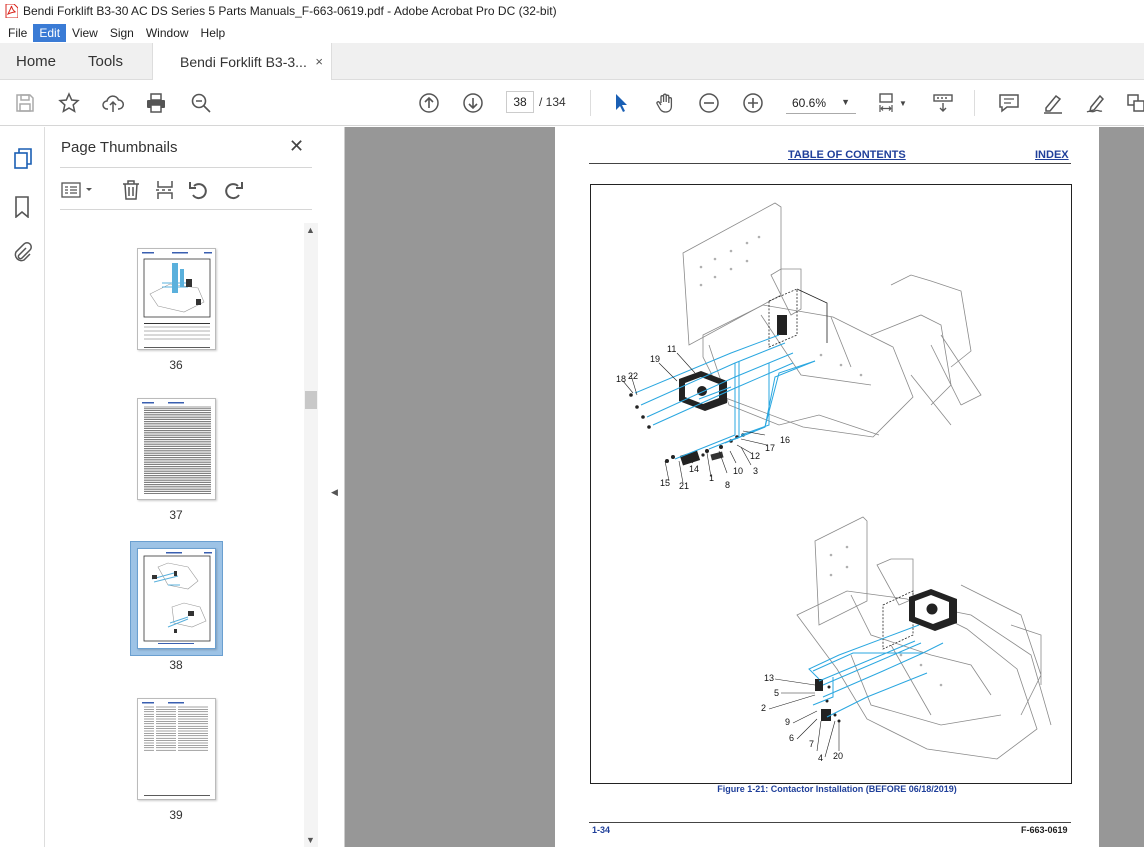  Describe the element at coordinates (22, 487) in the screenshot. I see `navigation-rail` at that location.